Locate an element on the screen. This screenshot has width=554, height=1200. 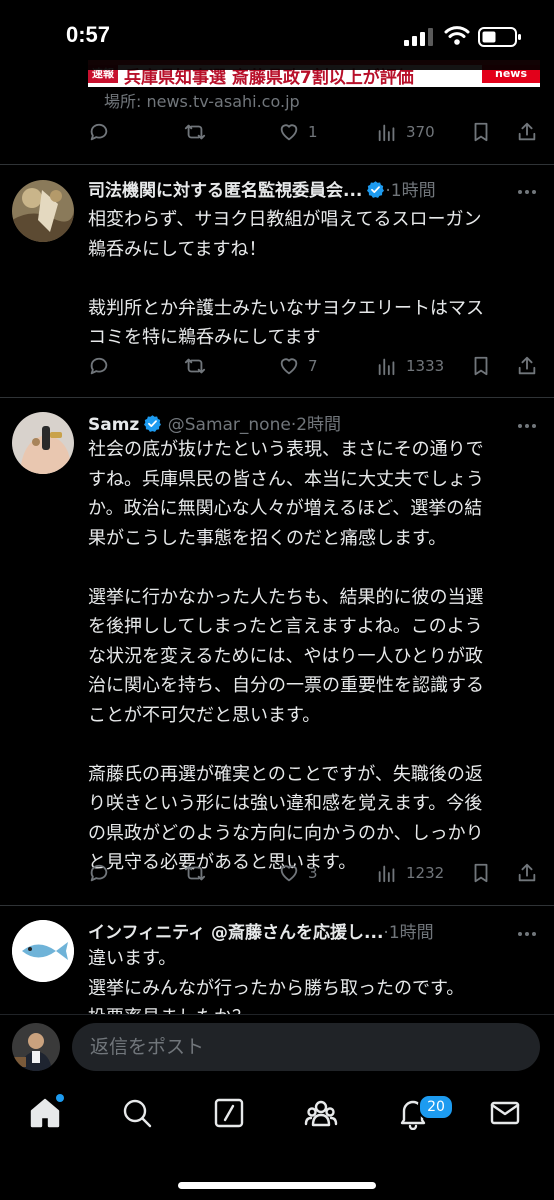
reply-input is located at coordinates (306, 1047).